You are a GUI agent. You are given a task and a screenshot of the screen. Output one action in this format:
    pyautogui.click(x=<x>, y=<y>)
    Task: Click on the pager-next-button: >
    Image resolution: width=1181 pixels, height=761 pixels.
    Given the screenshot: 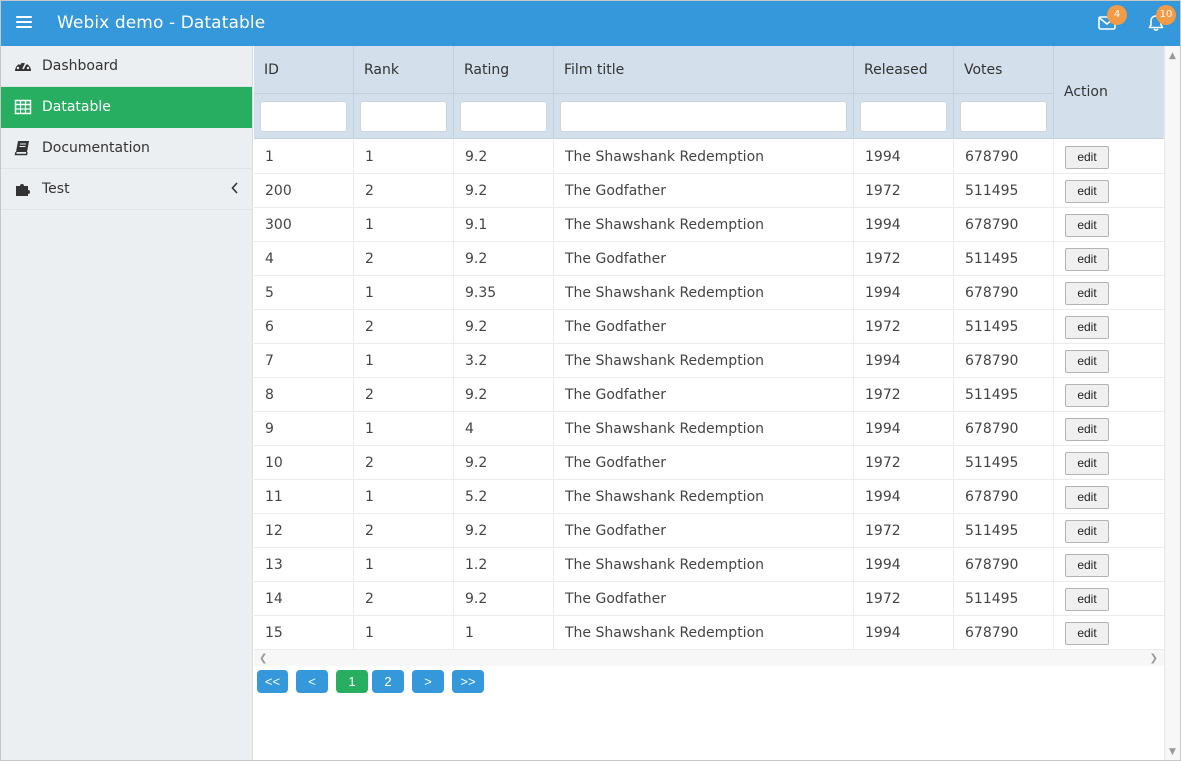 What is the action you would take?
    pyautogui.click(x=428, y=681)
    